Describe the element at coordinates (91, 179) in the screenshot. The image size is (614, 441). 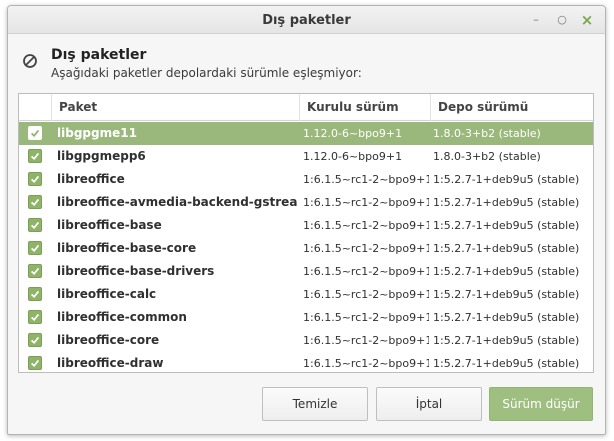
I see `package-name: libreoffice` at that location.